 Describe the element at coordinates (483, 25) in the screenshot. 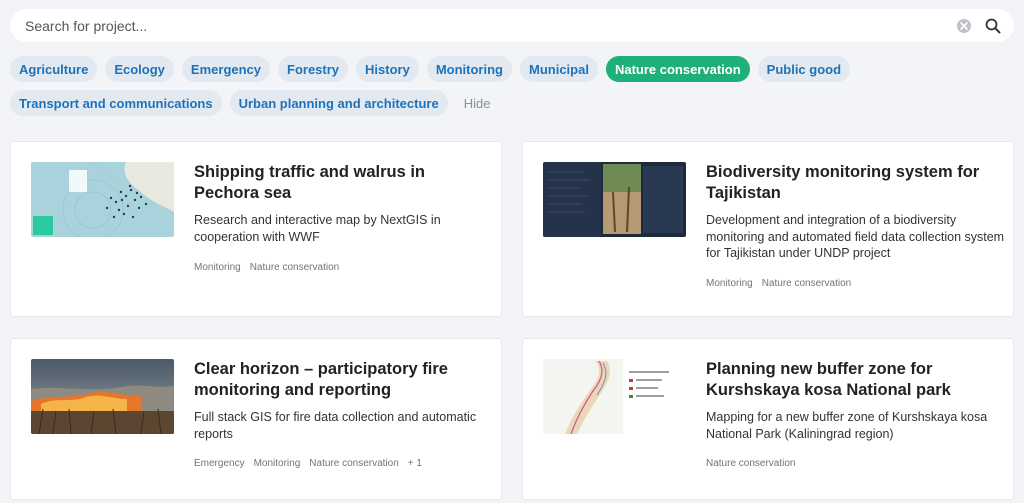

I see `search-input` at that location.